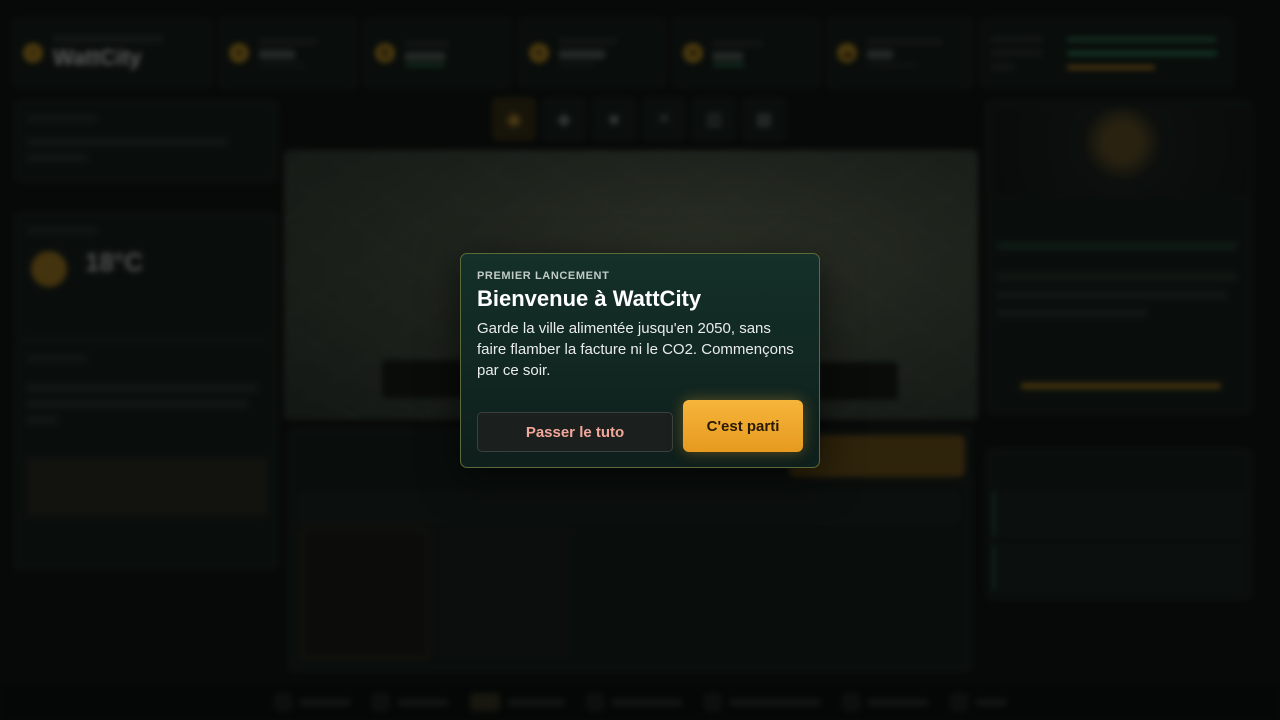 This screenshot has height=720, width=1280. What do you see at coordinates (589, 298) in the screenshot?
I see `dialog-title: Bienvenue à WattCity` at bounding box center [589, 298].